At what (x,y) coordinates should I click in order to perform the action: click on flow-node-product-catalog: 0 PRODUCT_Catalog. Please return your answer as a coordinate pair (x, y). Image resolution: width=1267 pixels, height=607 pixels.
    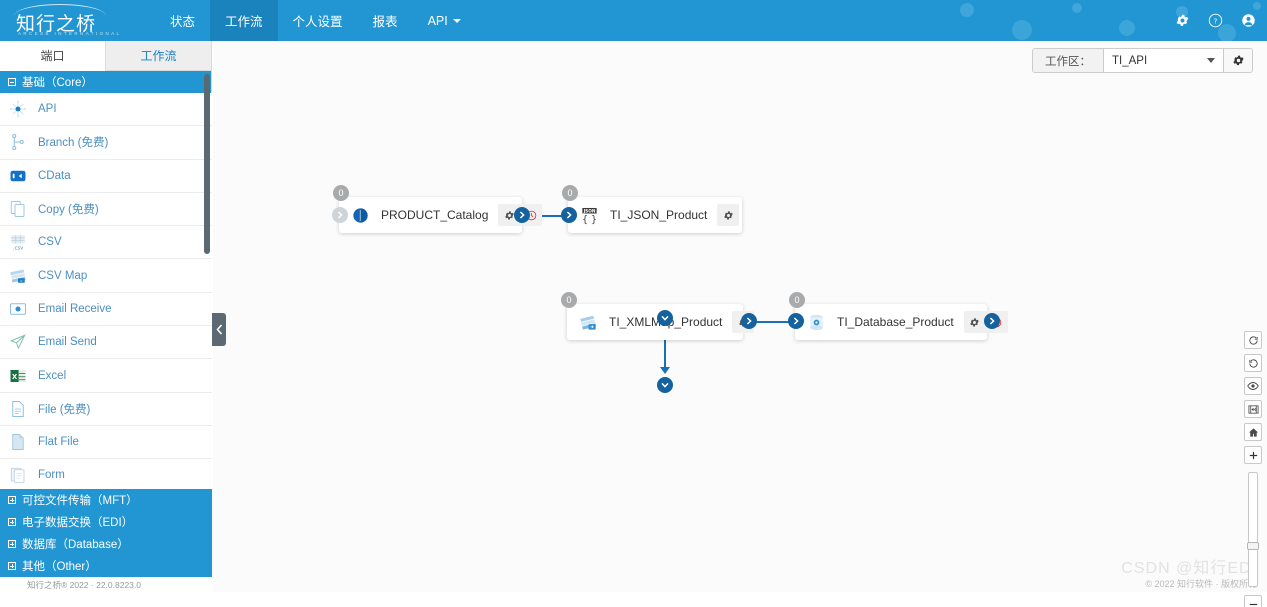
    Looking at the image, I should click on (438, 209).